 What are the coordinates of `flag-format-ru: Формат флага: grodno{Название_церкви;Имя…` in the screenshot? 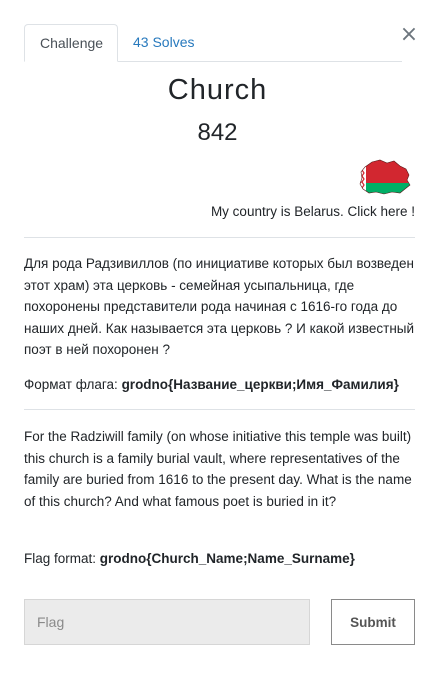 It's located at (220, 385).